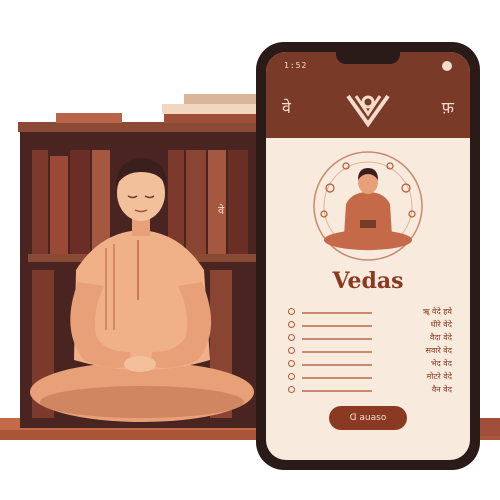  I want to click on book-right, so click(489, 427).